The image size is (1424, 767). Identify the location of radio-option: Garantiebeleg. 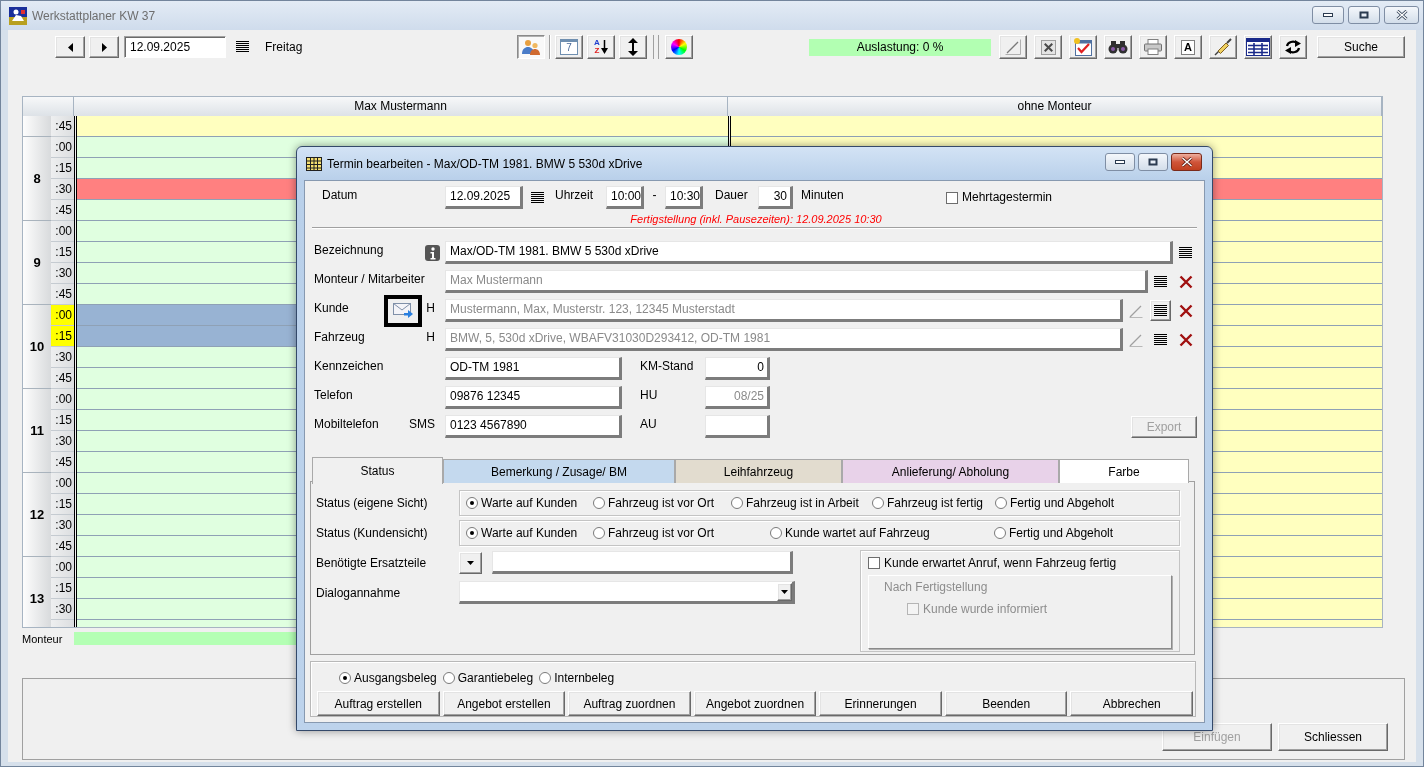
(488, 678).